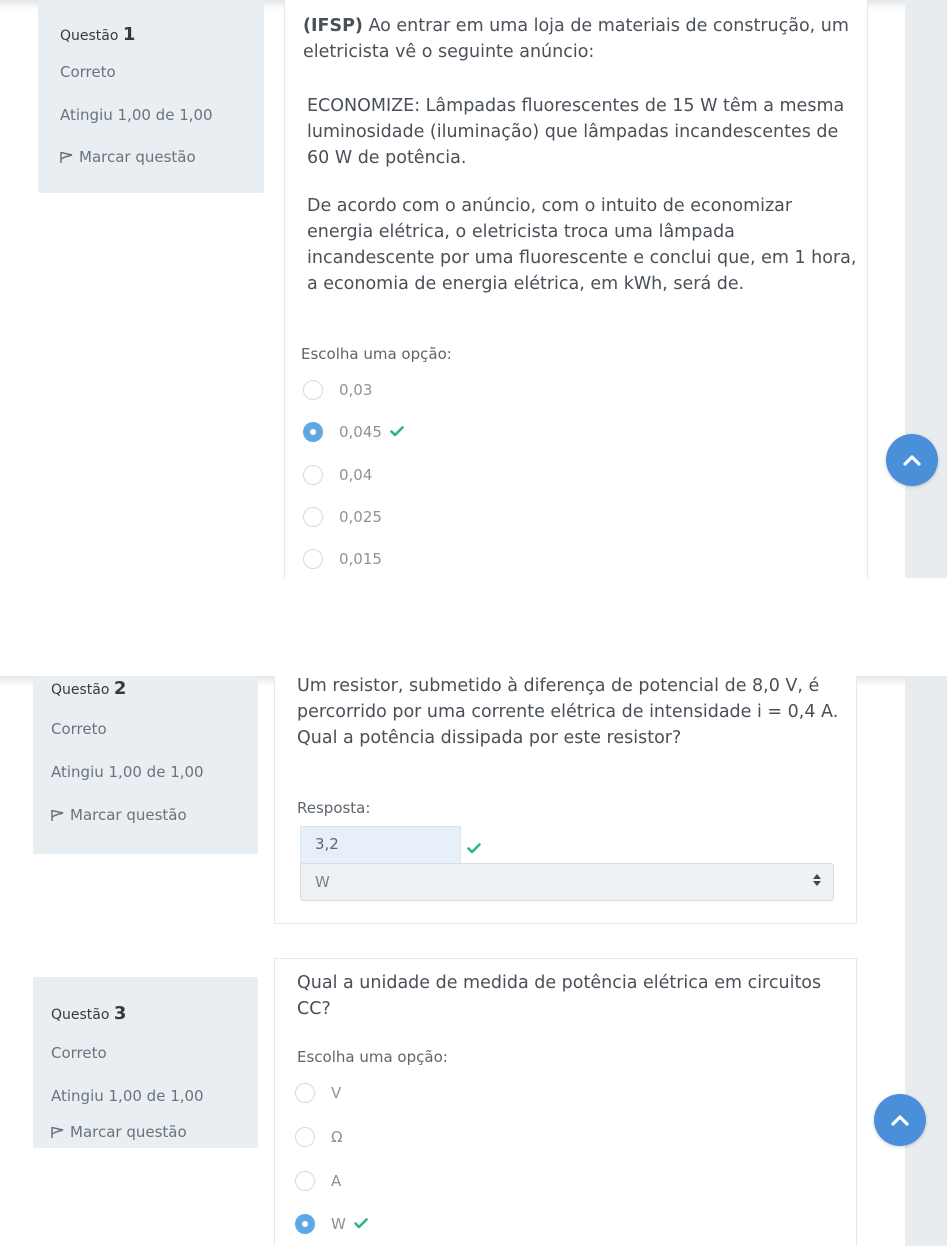  What do you see at coordinates (318, 1181) in the screenshot?
I see `answer-option: A` at bounding box center [318, 1181].